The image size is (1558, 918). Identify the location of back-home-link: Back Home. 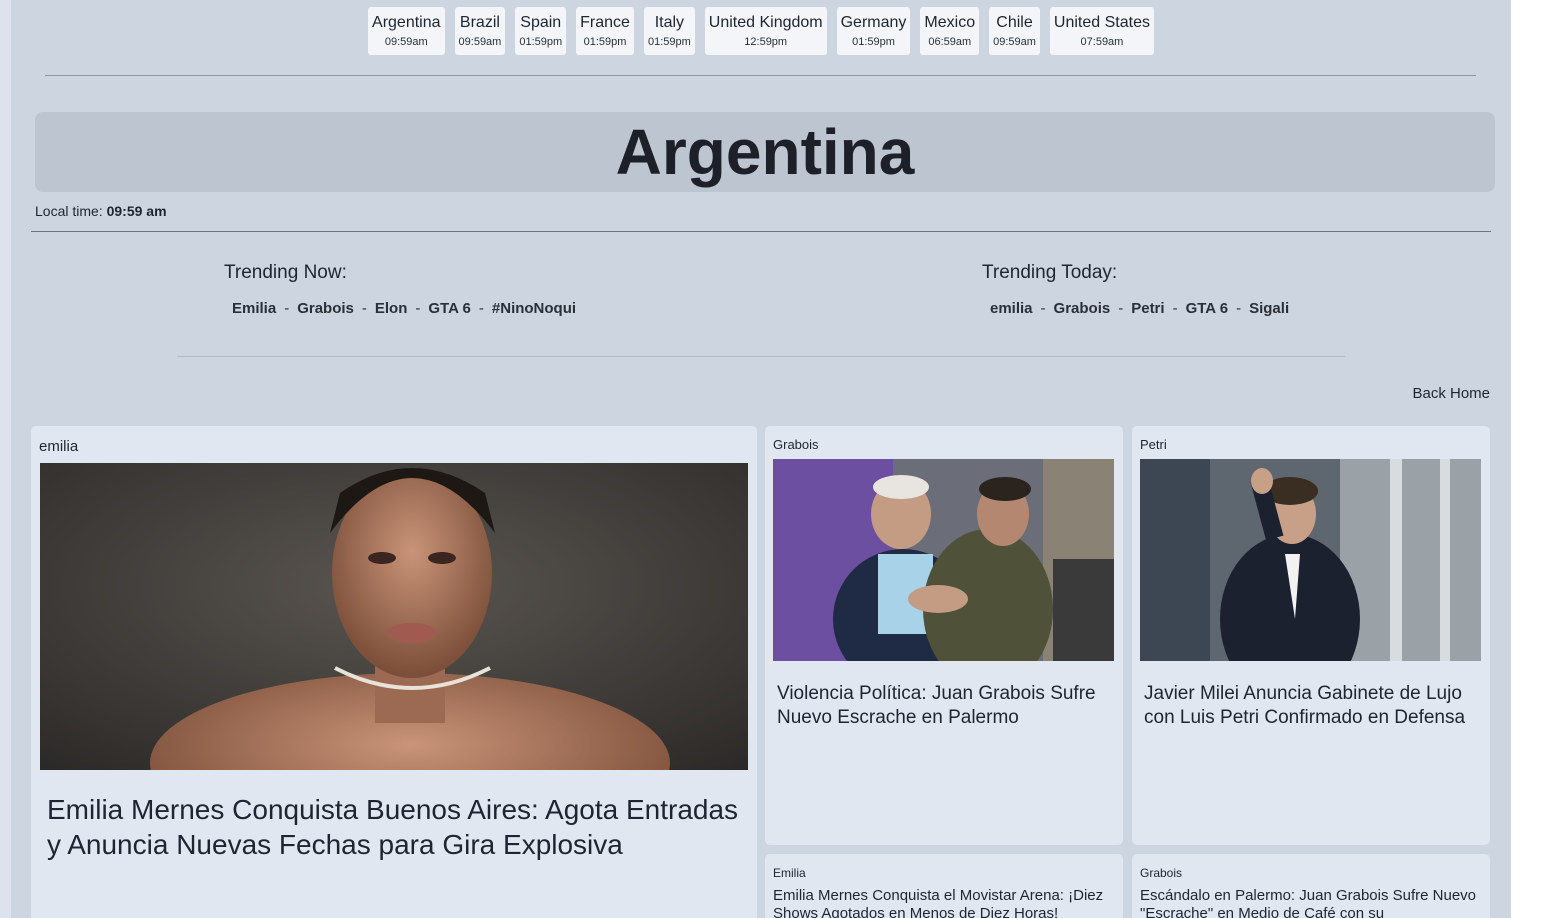
(1451, 393).